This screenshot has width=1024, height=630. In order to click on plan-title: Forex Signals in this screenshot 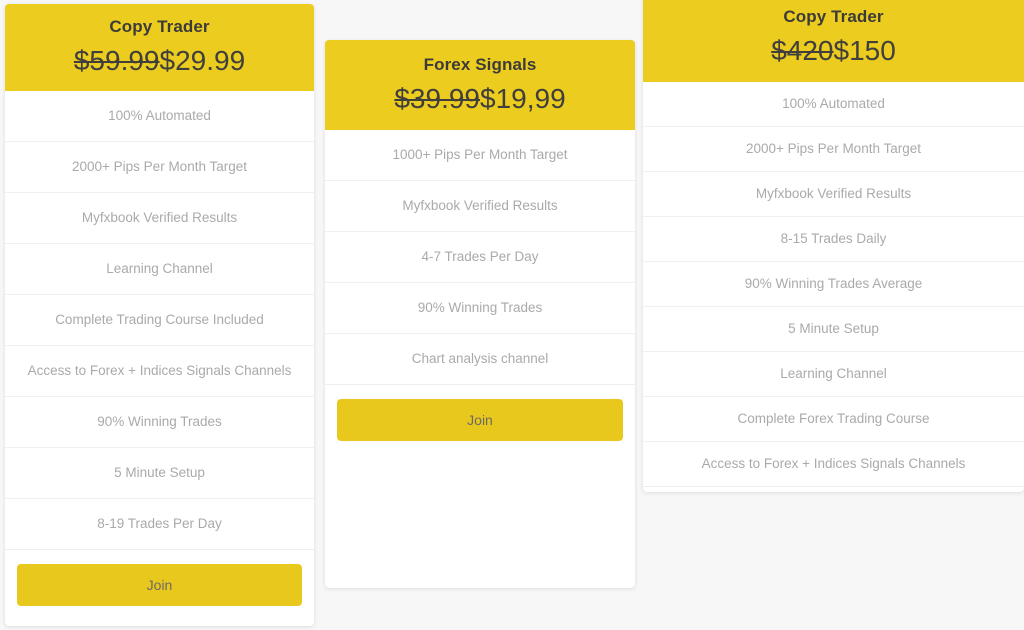, I will do `click(480, 64)`.